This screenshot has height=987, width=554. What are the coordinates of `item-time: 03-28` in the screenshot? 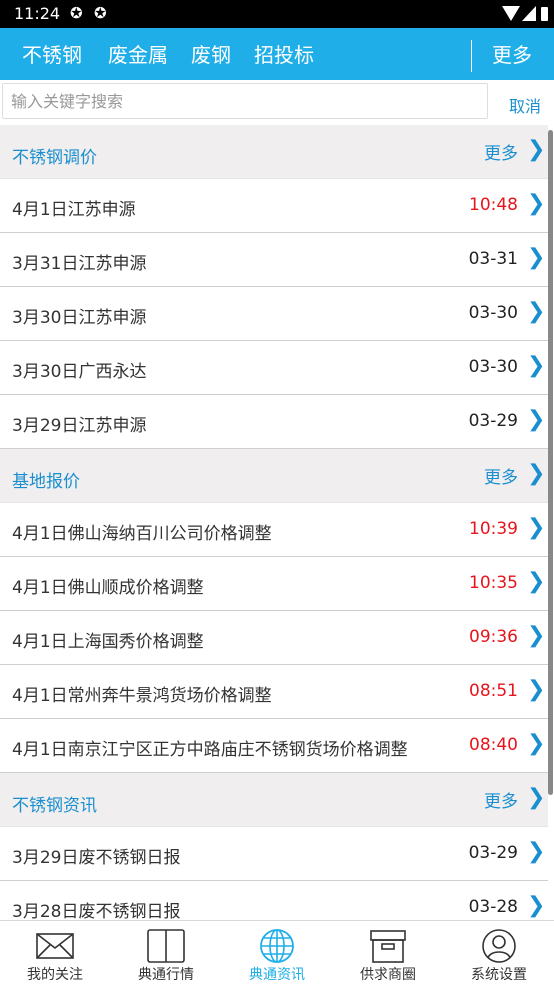 It's located at (493, 907).